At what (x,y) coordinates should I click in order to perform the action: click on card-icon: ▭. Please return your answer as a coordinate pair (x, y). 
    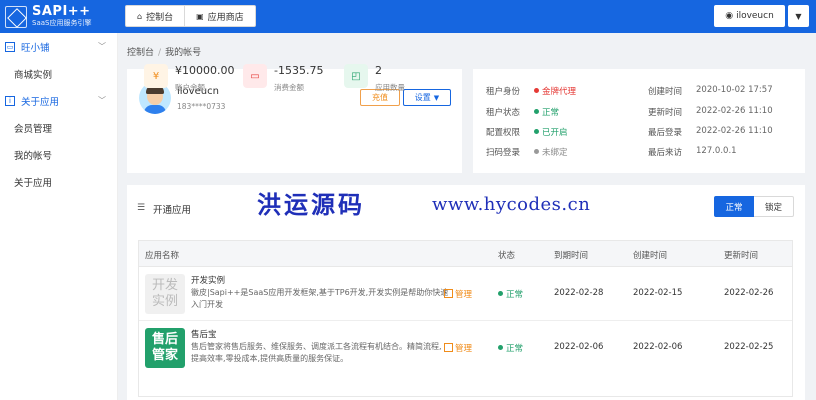
    Looking at the image, I should click on (255, 76).